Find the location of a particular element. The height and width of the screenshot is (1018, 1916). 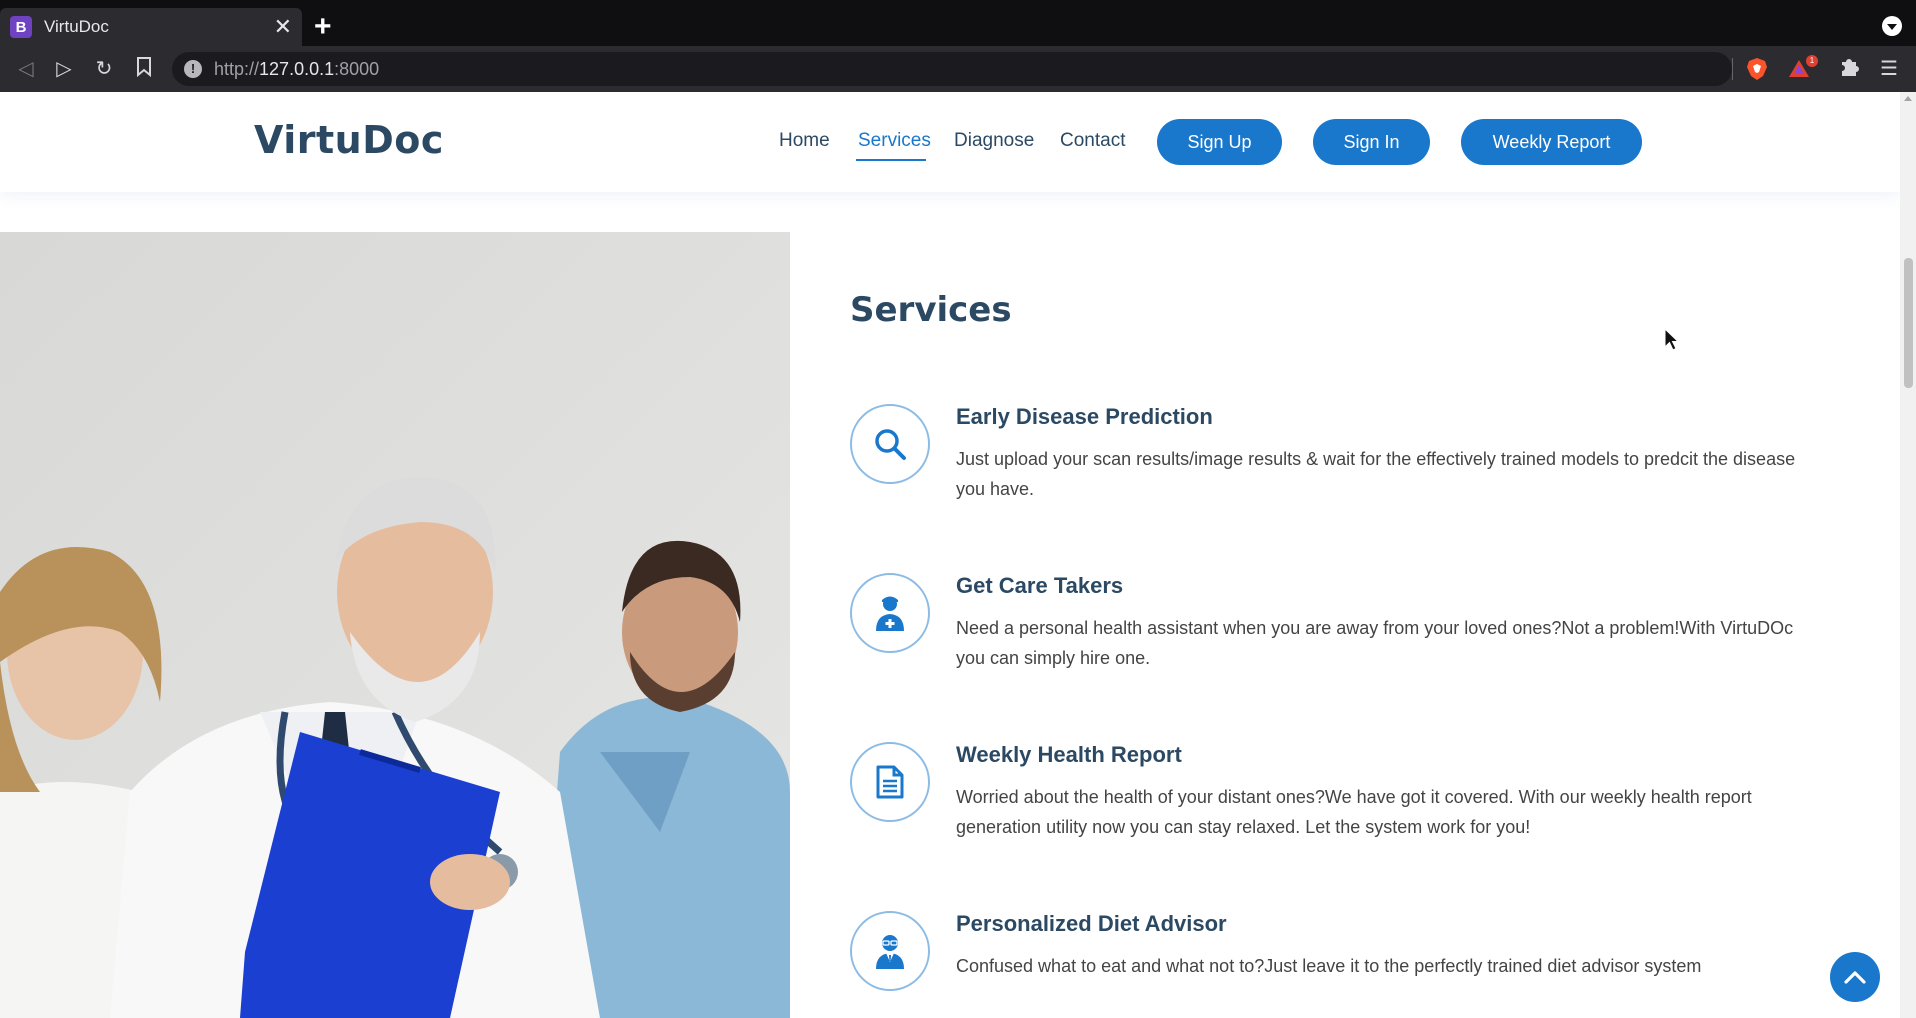

nav-home: Home is located at coordinates (804, 141).